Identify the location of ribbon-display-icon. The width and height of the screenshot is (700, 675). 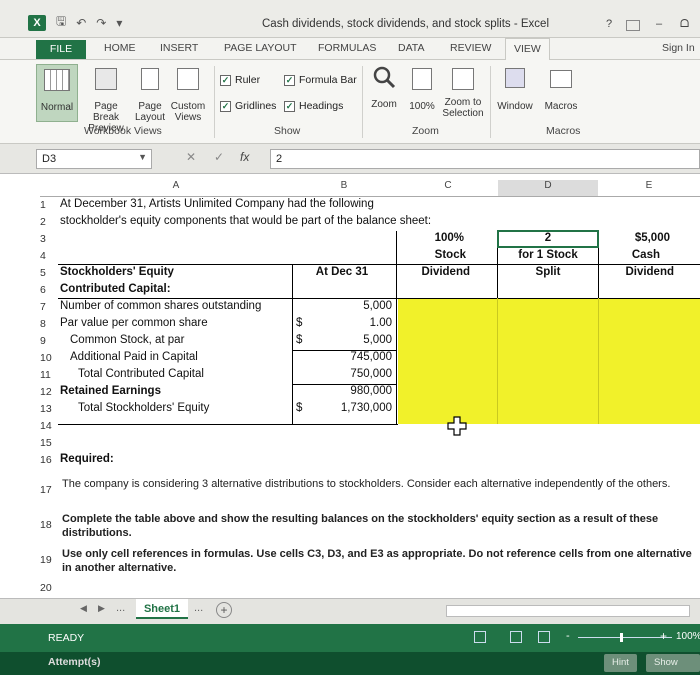
(633, 25).